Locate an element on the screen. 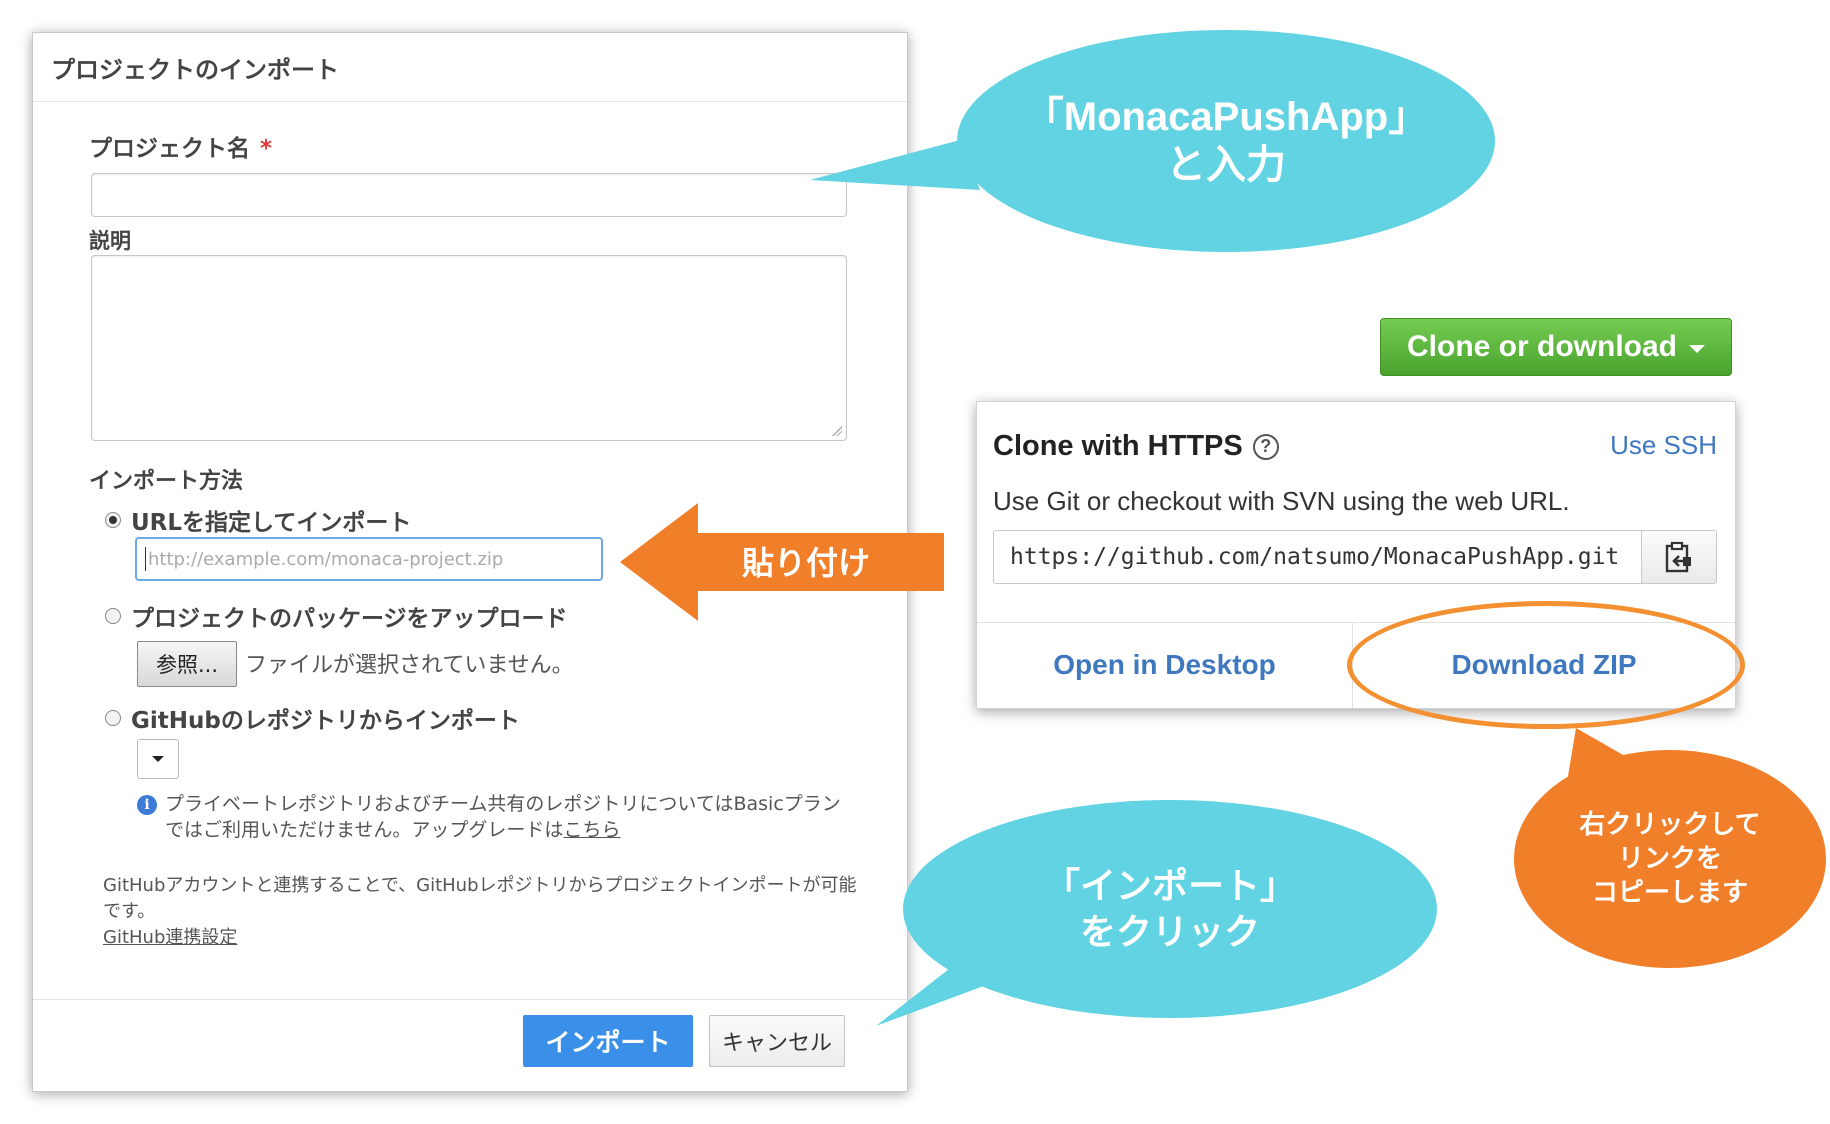 This screenshot has width=1830, height=1124. project-name-label-text: プロジェクト名 is located at coordinates (169, 149).